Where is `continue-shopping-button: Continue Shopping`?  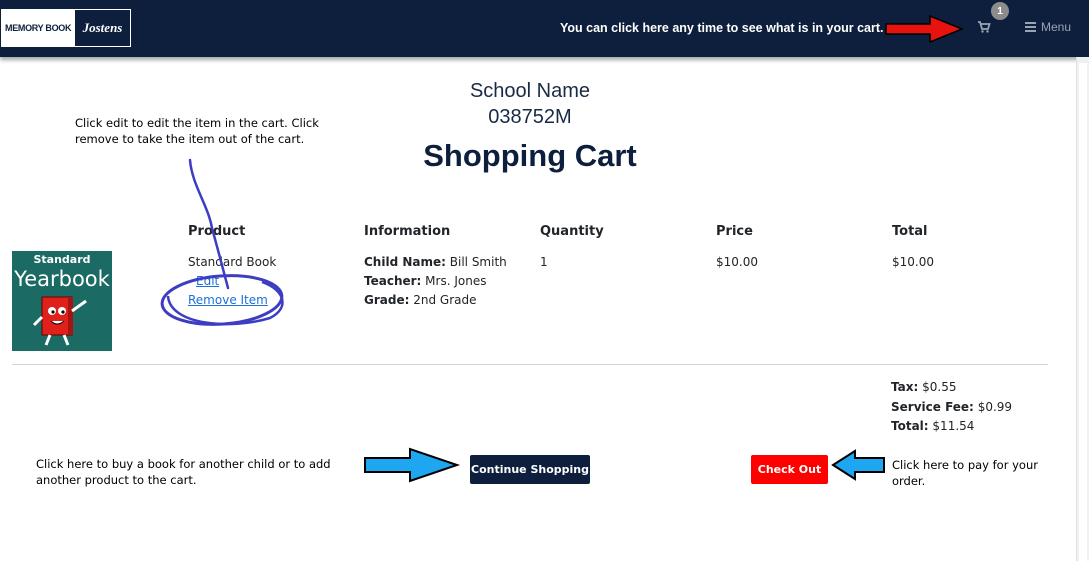 continue-shopping-button: Continue Shopping is located at coordinates (530, 469).